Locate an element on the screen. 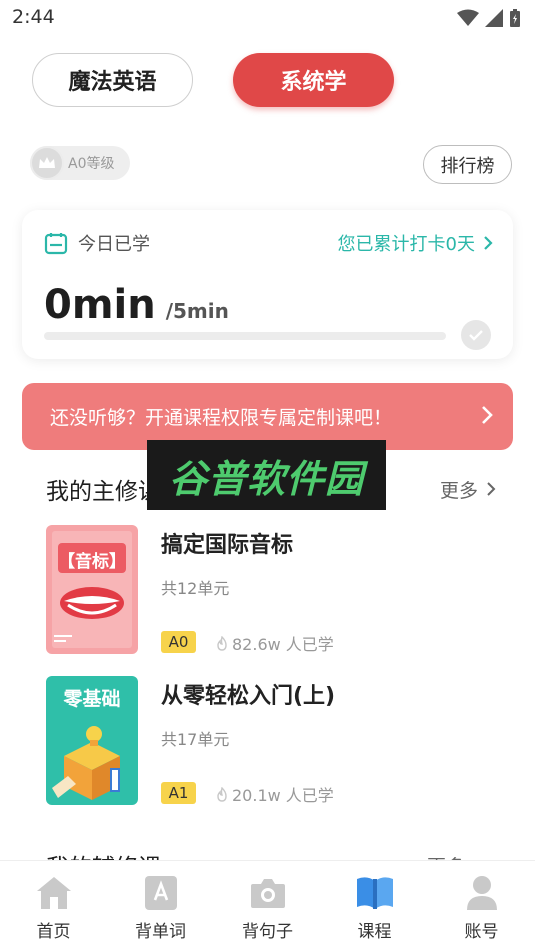 This screenshot has width=535, height=951. level-tag: A0 is located at coordinates (178, 642).